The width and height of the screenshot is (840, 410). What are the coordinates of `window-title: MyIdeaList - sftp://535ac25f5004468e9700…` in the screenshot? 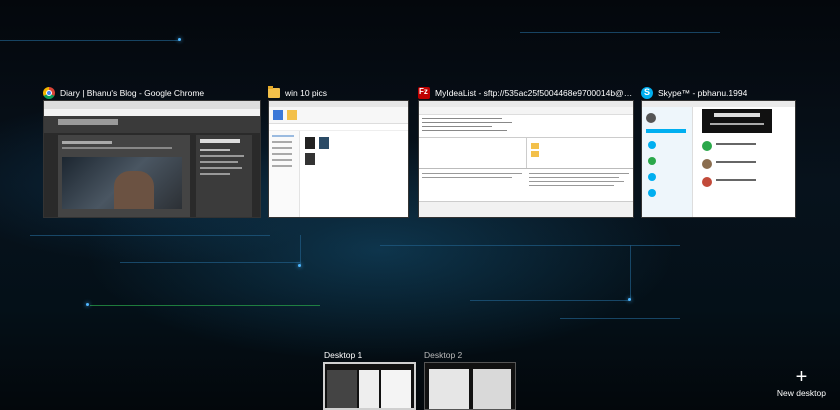 It's located at (534, 93).